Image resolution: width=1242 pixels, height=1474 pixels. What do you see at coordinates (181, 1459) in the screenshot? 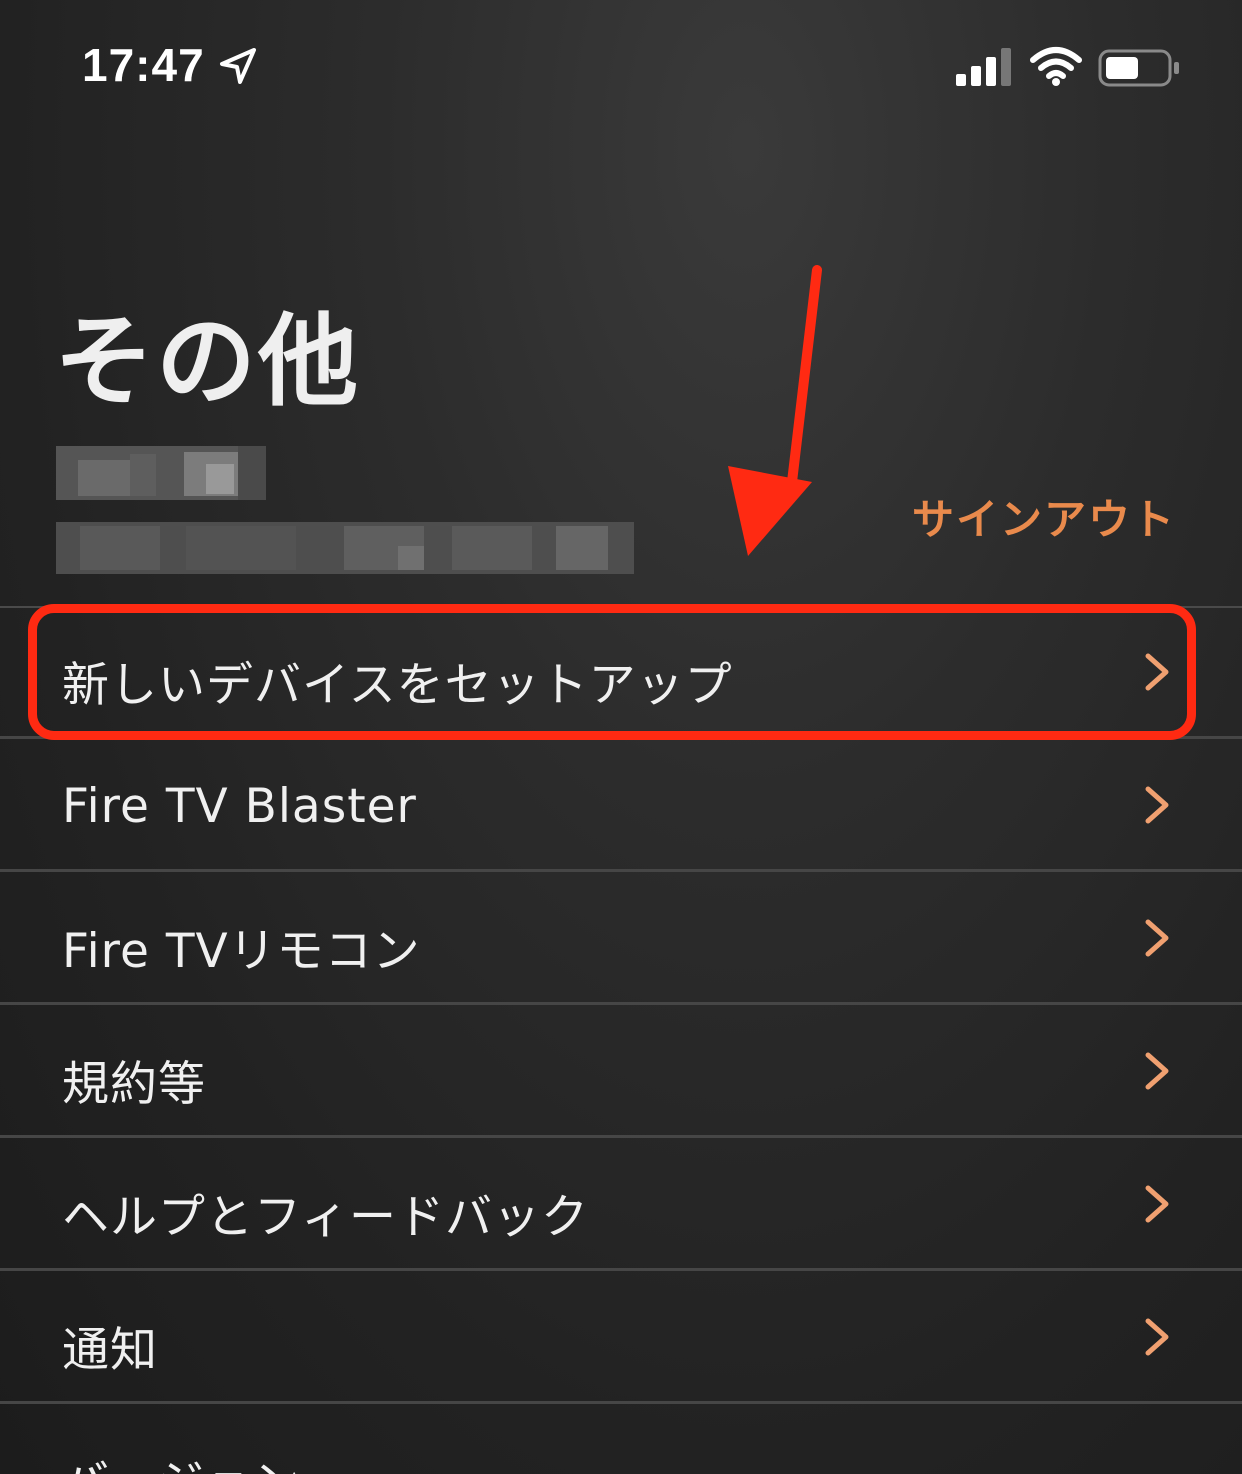
I see `menu-item-label: バージョン` at bounding box center [181, 1459].